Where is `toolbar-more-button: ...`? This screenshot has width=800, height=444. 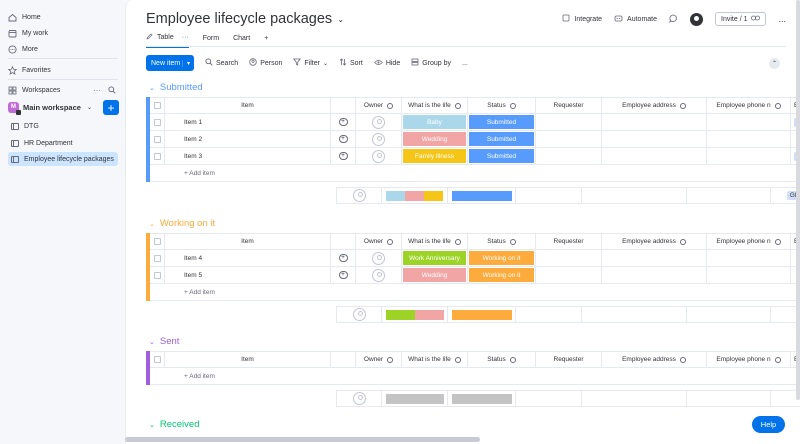 toolbar-more-button: ... is located at coordinates (465, 63).